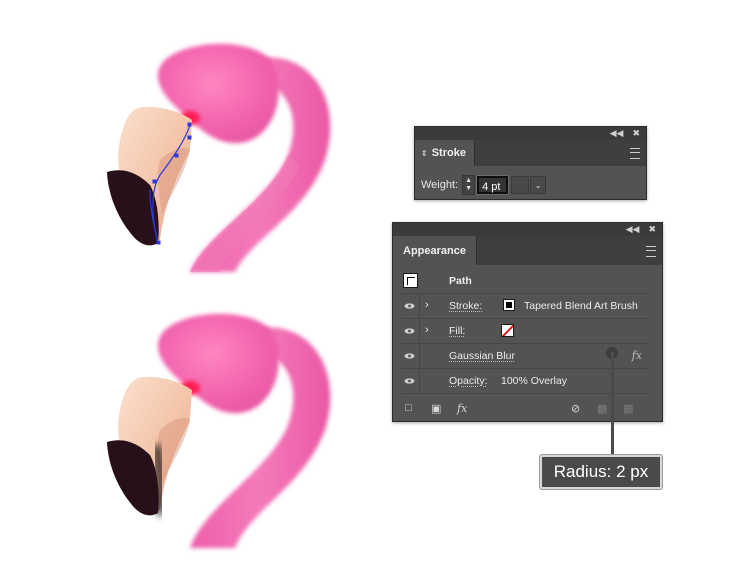 The image size is (730, 580). What do you see at coordinates (520, 185) in the screenshot?
I see `weight-dropdown-field` at bounding box center [520, 185].